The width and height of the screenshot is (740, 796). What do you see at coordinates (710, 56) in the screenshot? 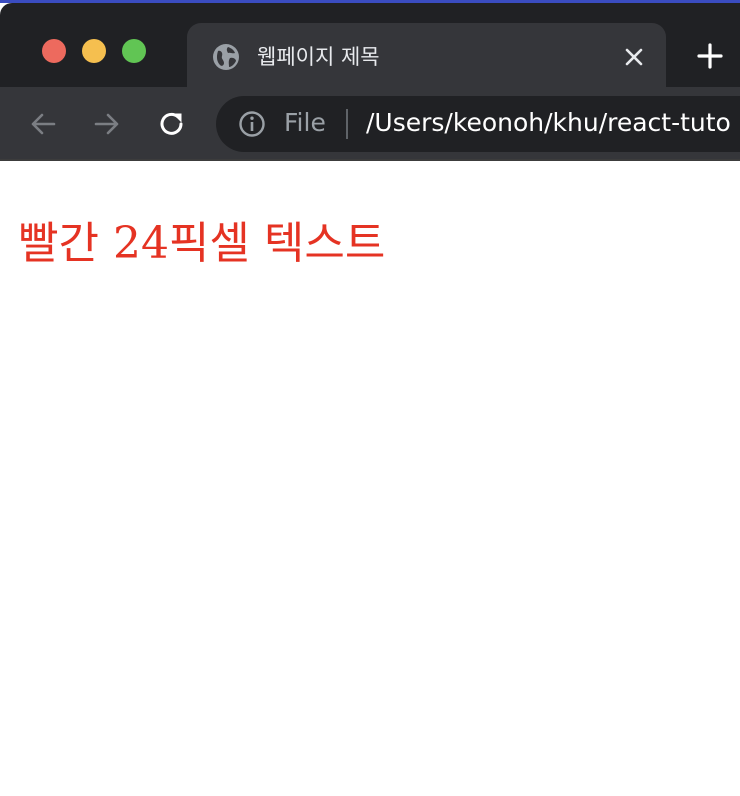
I see `plus-icon` at bounding box center [710, 56].